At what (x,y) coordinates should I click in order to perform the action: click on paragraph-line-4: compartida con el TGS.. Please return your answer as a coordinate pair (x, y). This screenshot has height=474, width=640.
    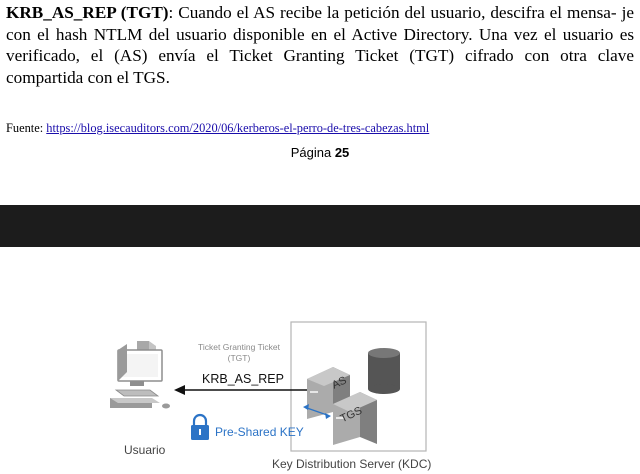
    Looking at the image, I should click on (88, 77).